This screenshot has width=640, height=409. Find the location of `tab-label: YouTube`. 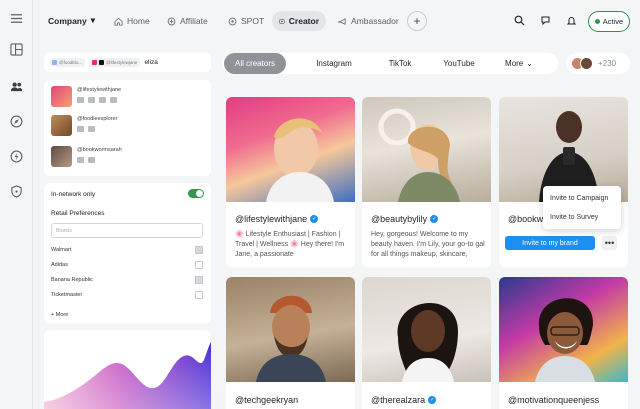

tab-label: YouTube is located at coordinates (459, 63).